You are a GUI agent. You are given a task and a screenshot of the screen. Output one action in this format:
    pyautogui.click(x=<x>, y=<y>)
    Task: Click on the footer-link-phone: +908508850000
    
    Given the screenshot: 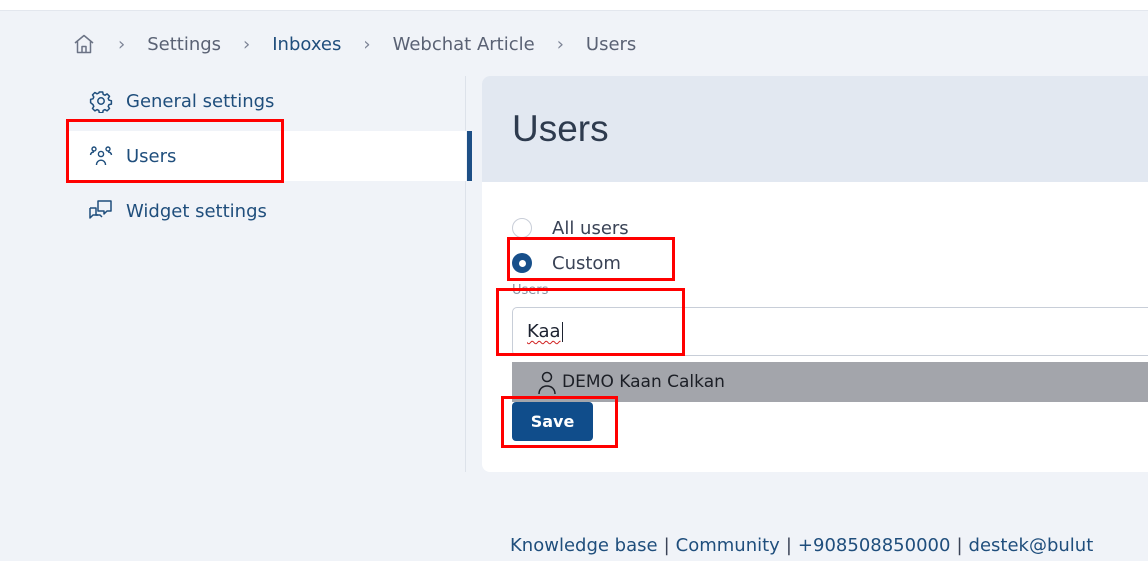 What is the action you would take?
    pyautogui.click(x=874, y=545)
    